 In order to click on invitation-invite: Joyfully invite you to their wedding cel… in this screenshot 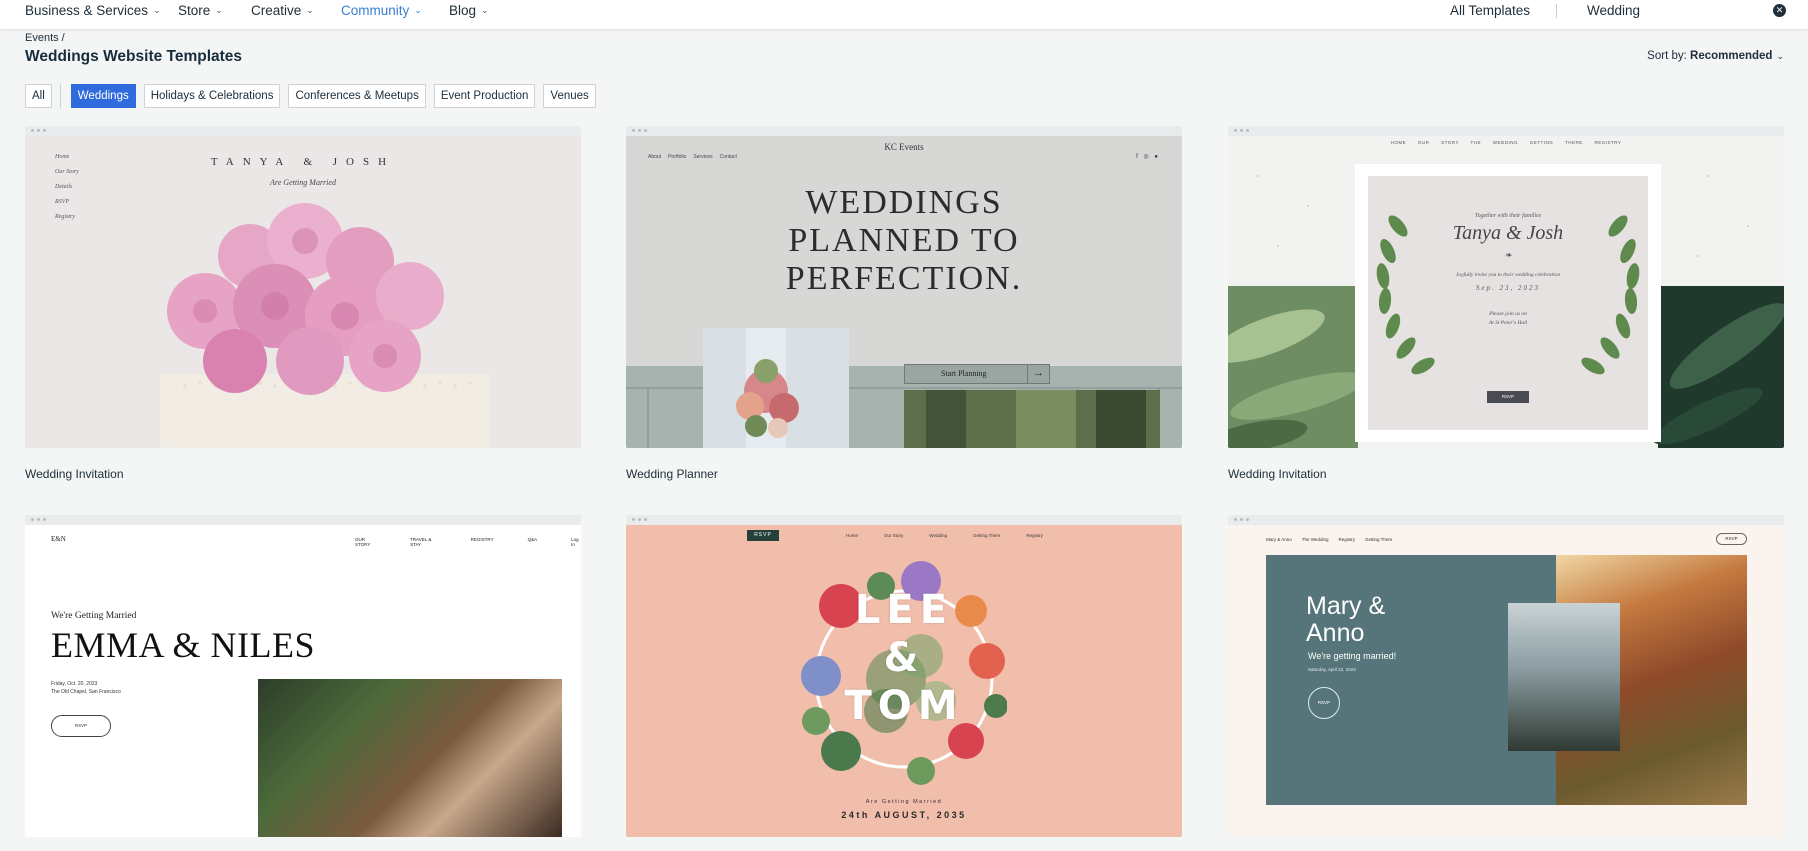, I will do `click(1508, 275)`.